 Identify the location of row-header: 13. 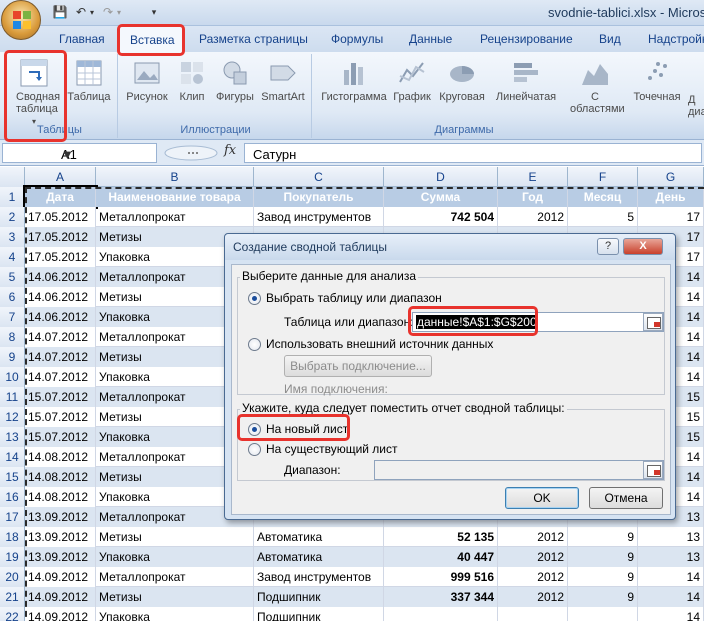
(12, 437).